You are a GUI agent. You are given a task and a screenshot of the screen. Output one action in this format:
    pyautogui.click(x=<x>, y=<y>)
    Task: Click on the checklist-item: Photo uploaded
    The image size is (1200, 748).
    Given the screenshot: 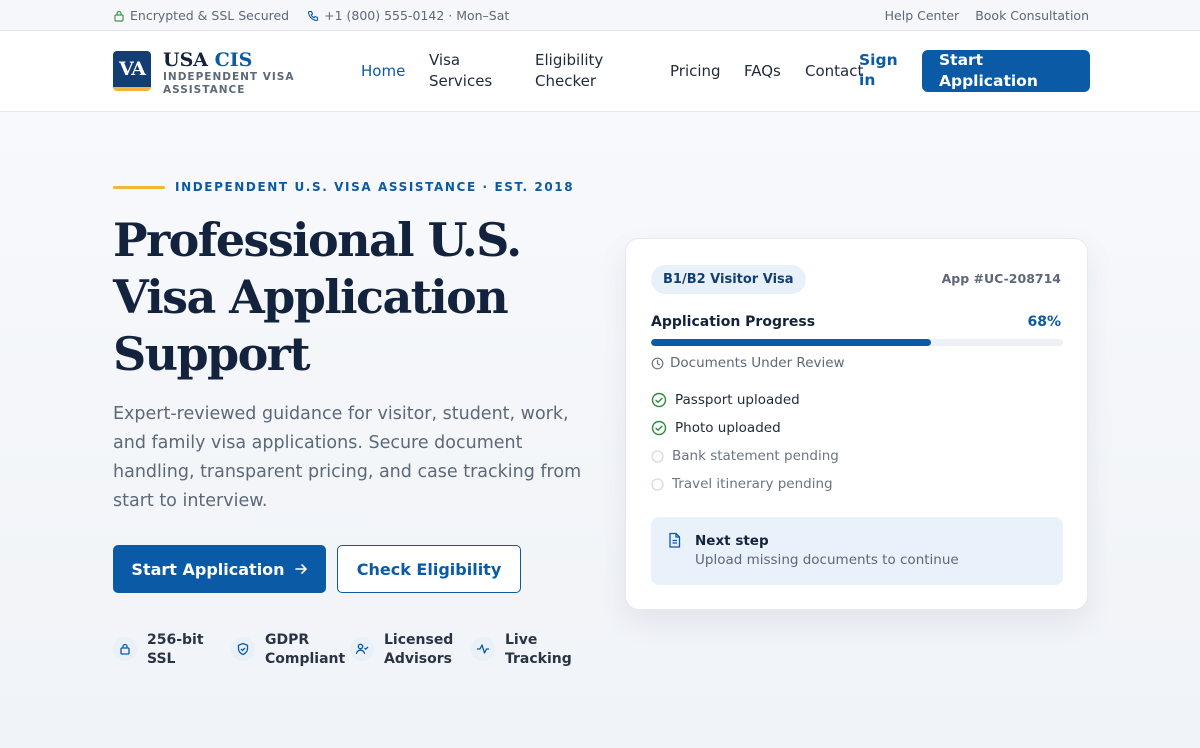 What is the action you would take?
    pyautogui.click(x=716, y=428)
    